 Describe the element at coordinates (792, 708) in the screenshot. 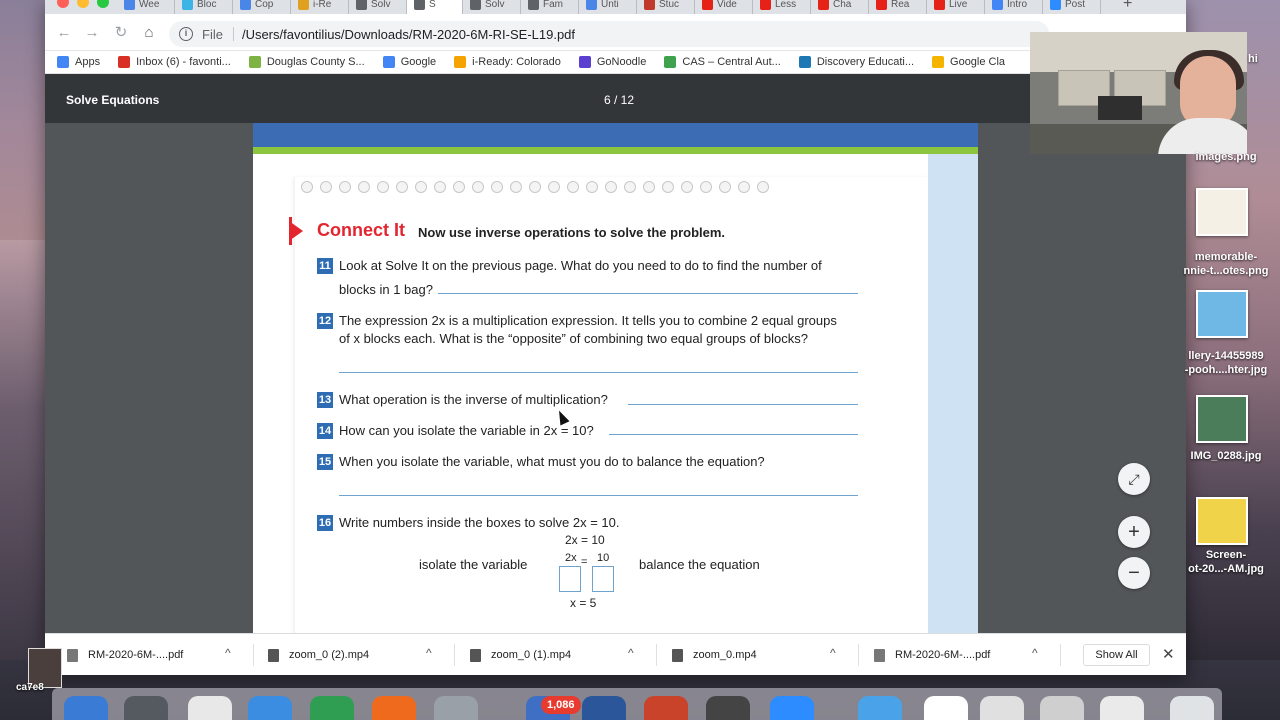

I see `zoom-icon` at that location.